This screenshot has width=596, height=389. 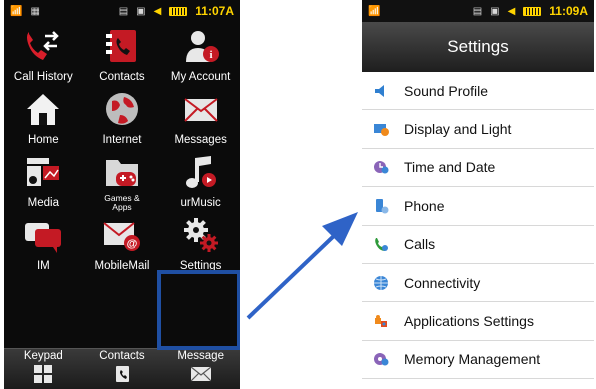 What do you see at coordinates (43, 77) in the screenshot?
I see `app-label: Call History` at bounding box center [43, 77].